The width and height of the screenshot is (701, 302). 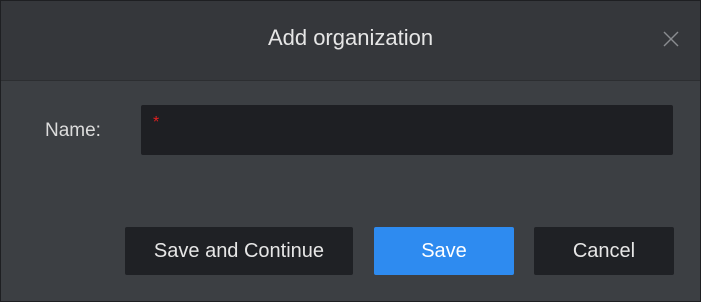 I want to click on cancel-button: Cancel, so click(x=604, y=251).